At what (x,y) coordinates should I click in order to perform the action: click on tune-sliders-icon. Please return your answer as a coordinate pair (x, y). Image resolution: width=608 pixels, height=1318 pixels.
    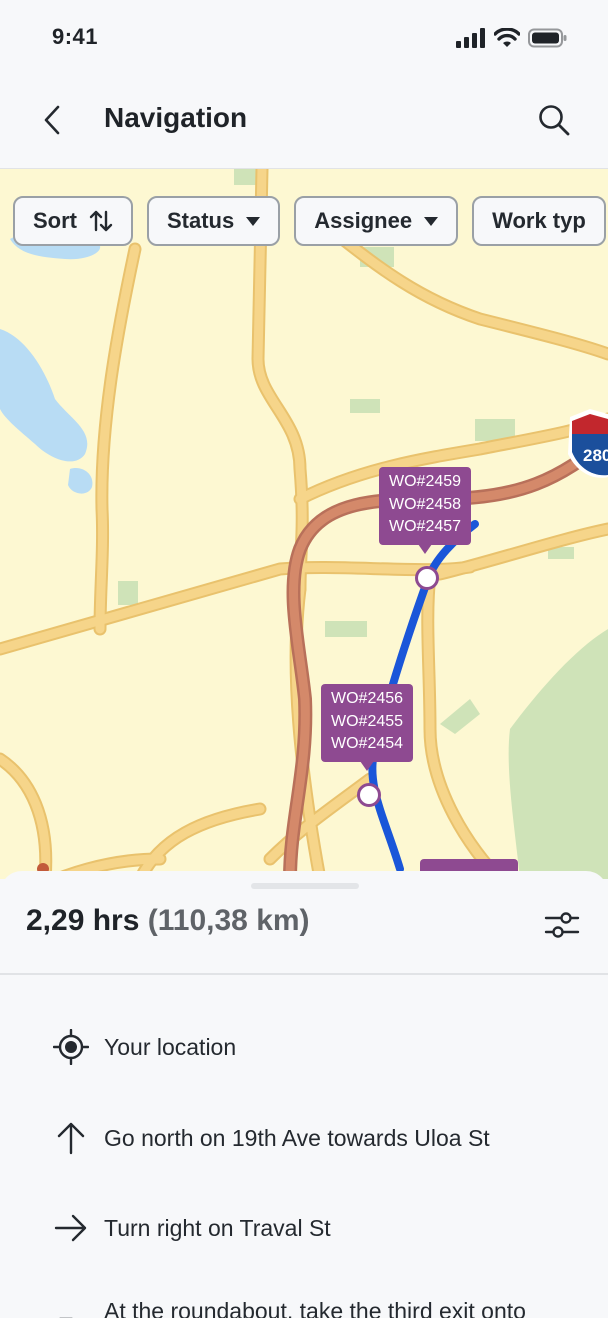
    Looking at the image, I should click on (562, 925).